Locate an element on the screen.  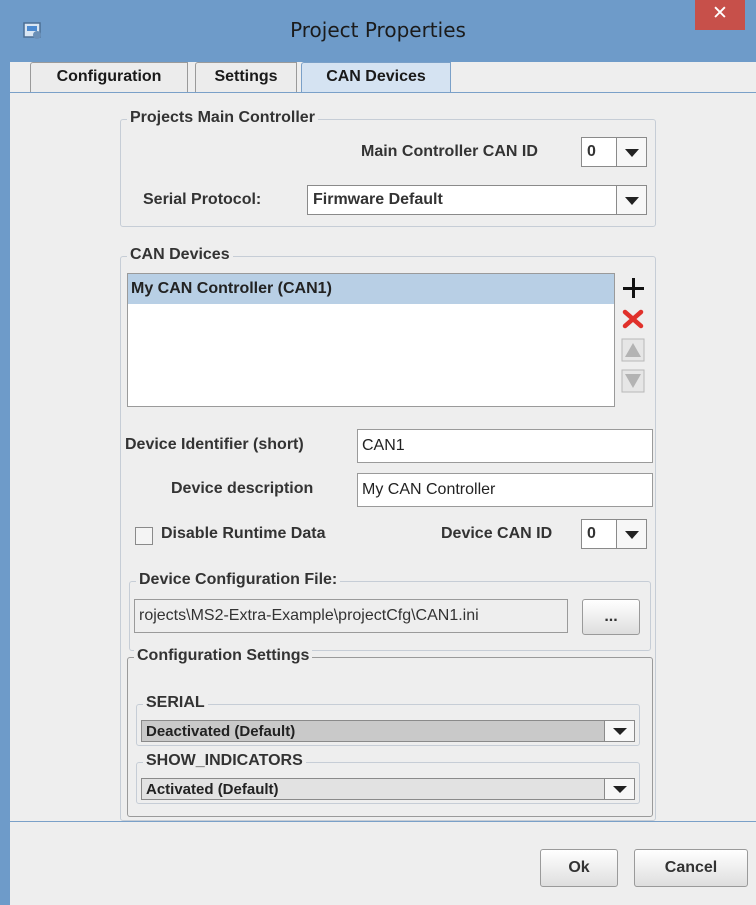
window-title: Project Properties is located at coordinates (378, 30).